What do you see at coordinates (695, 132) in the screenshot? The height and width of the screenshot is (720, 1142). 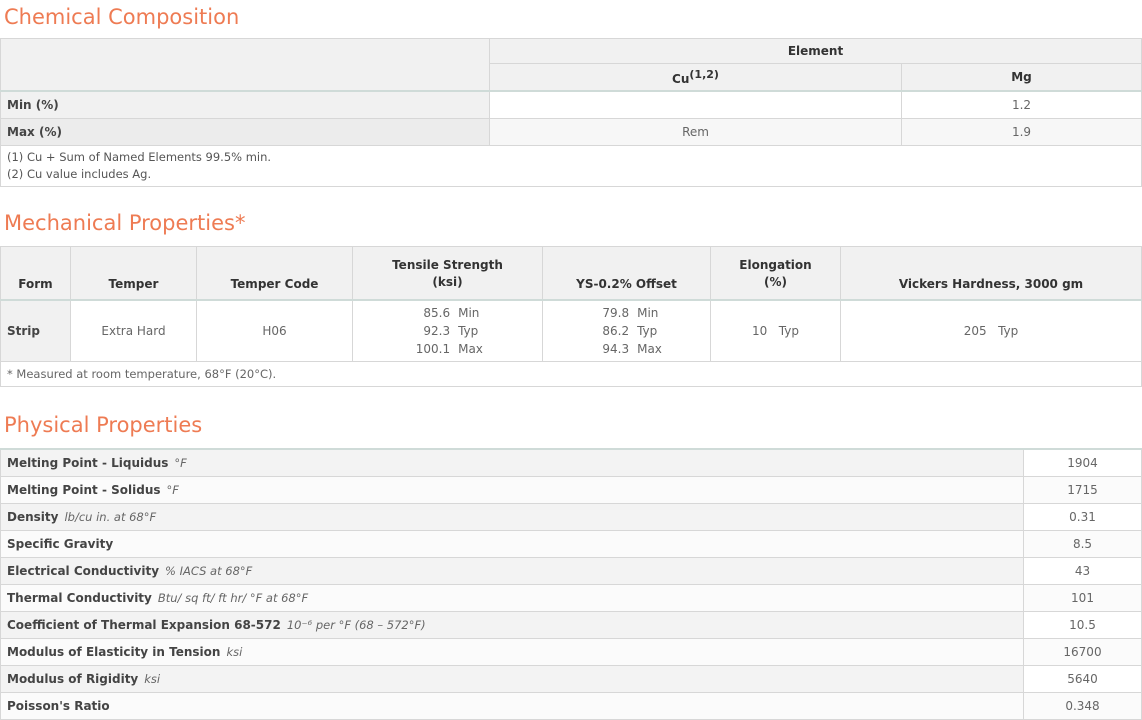 I see `cu-max-value: Rem` at bounding box center [695, 132].